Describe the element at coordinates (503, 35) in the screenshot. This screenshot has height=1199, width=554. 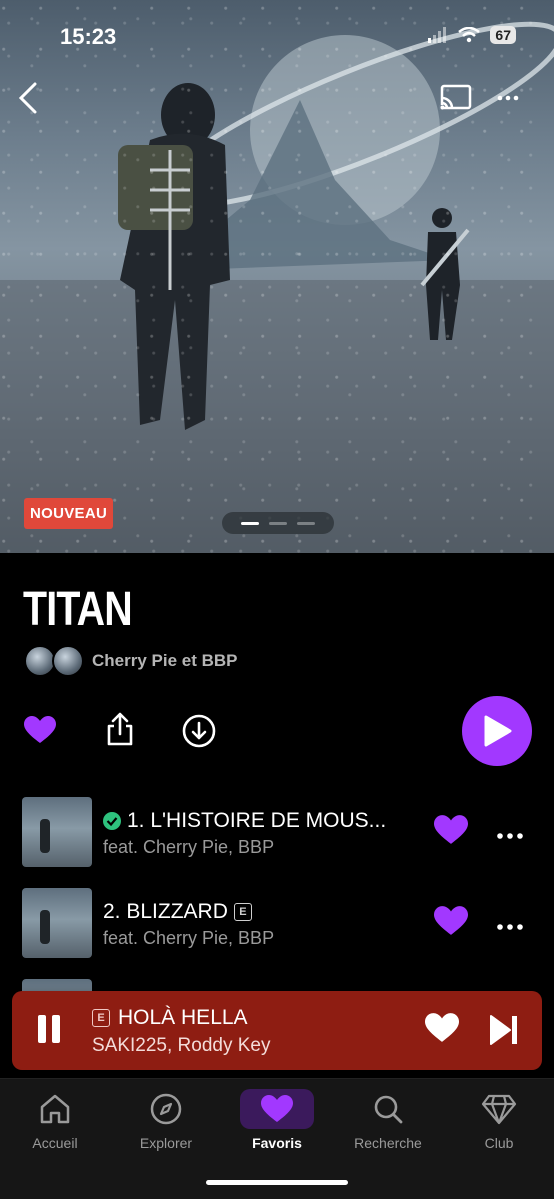
I see `battery-indicator: 67` at that location.